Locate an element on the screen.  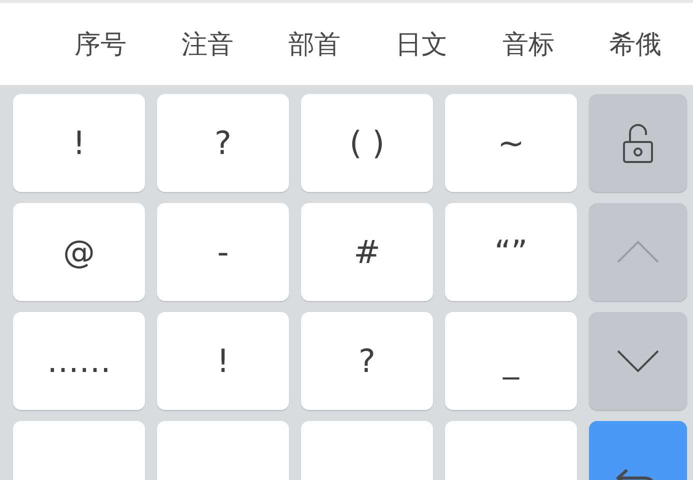
symbol-key: “” is located at coordinates (511, 252).